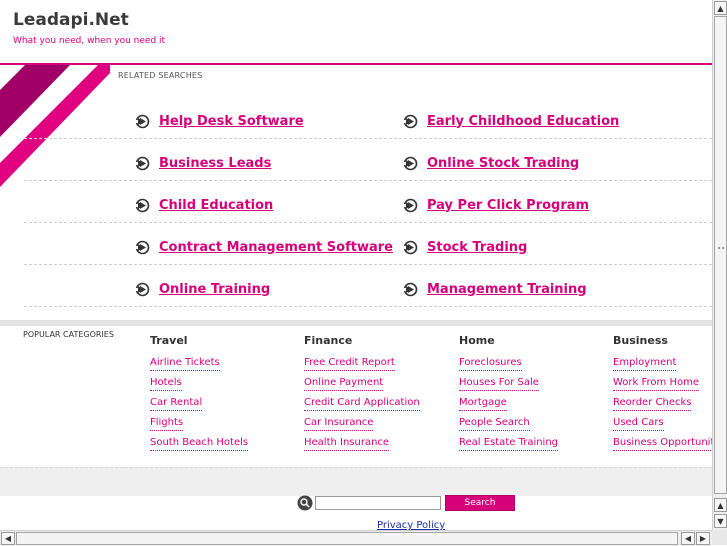 The height and width of the screenshot is (546, 727). Describe the element at coordinates (720, 521) in the screenshot. I see `scroll-down-icon: ▼` at that location.